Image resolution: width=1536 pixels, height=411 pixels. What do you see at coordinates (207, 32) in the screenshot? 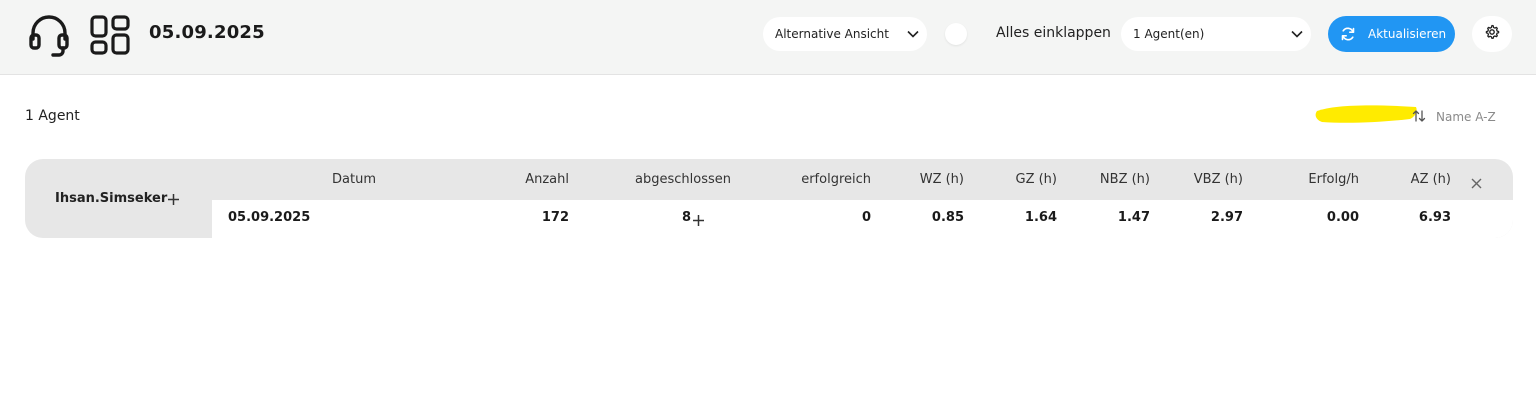
I see `page-title-date: 05.09.2025` at bounding box center [207, 32].